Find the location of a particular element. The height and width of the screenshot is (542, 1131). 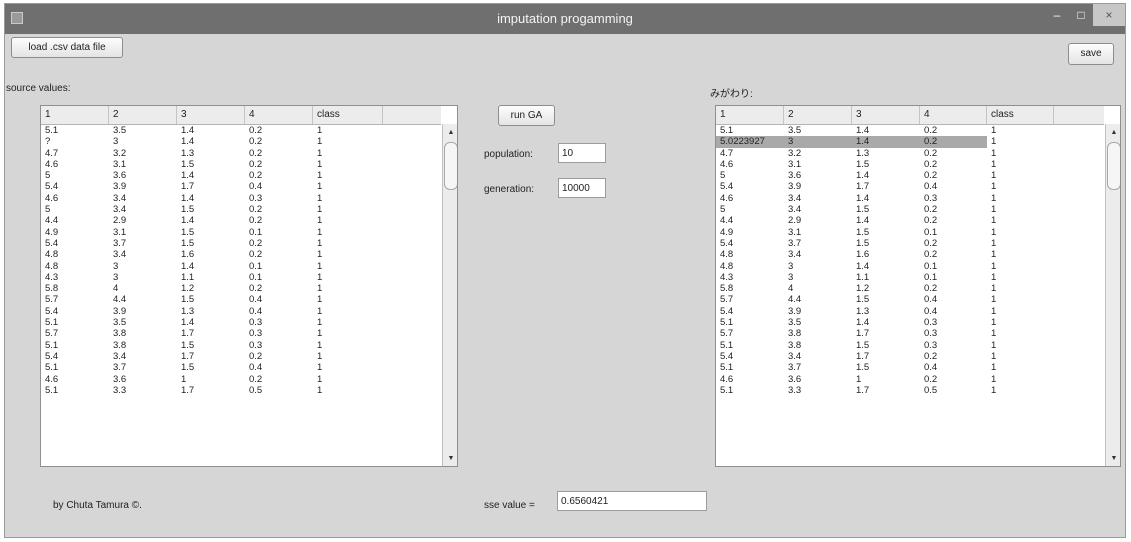

table-cell: 3.6 is located at coordinates (143, 379).